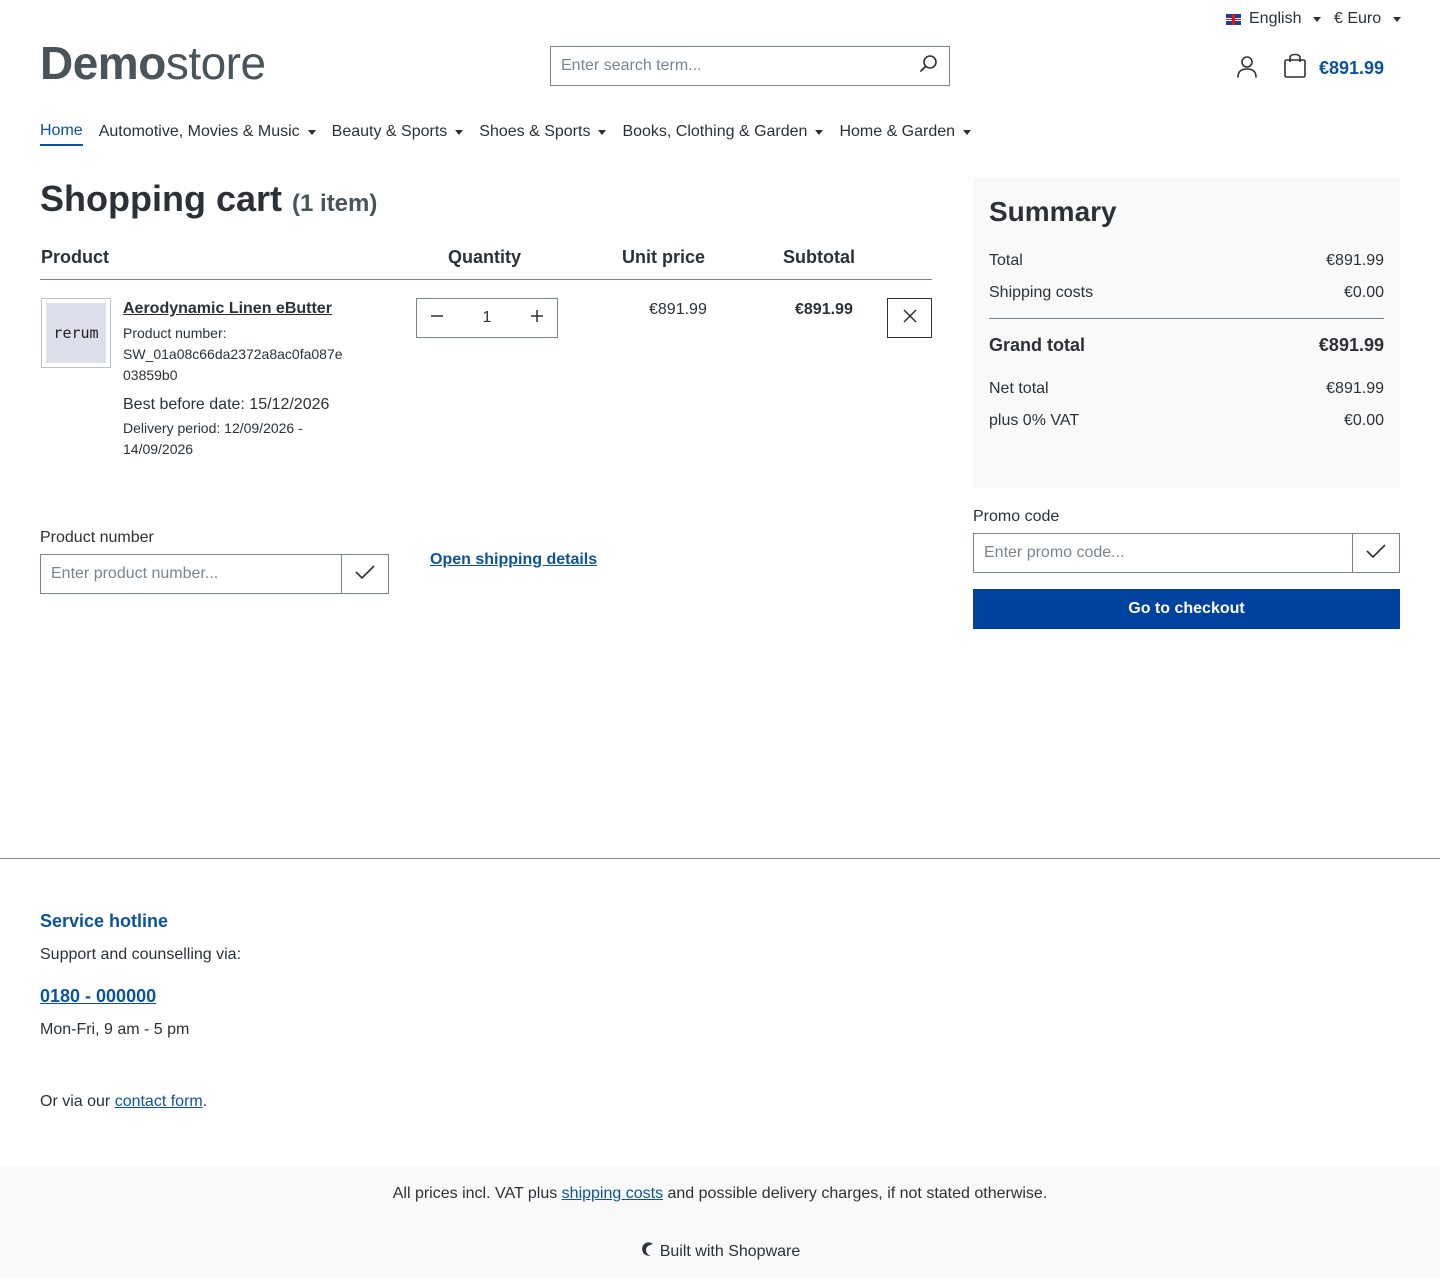 The width and height of the screenshot is (1440, 1278). What do you see at coordinates (1358, 18) in the screenshot?
I see `currency-label: € Euro` at bounding box center [1358, 18].